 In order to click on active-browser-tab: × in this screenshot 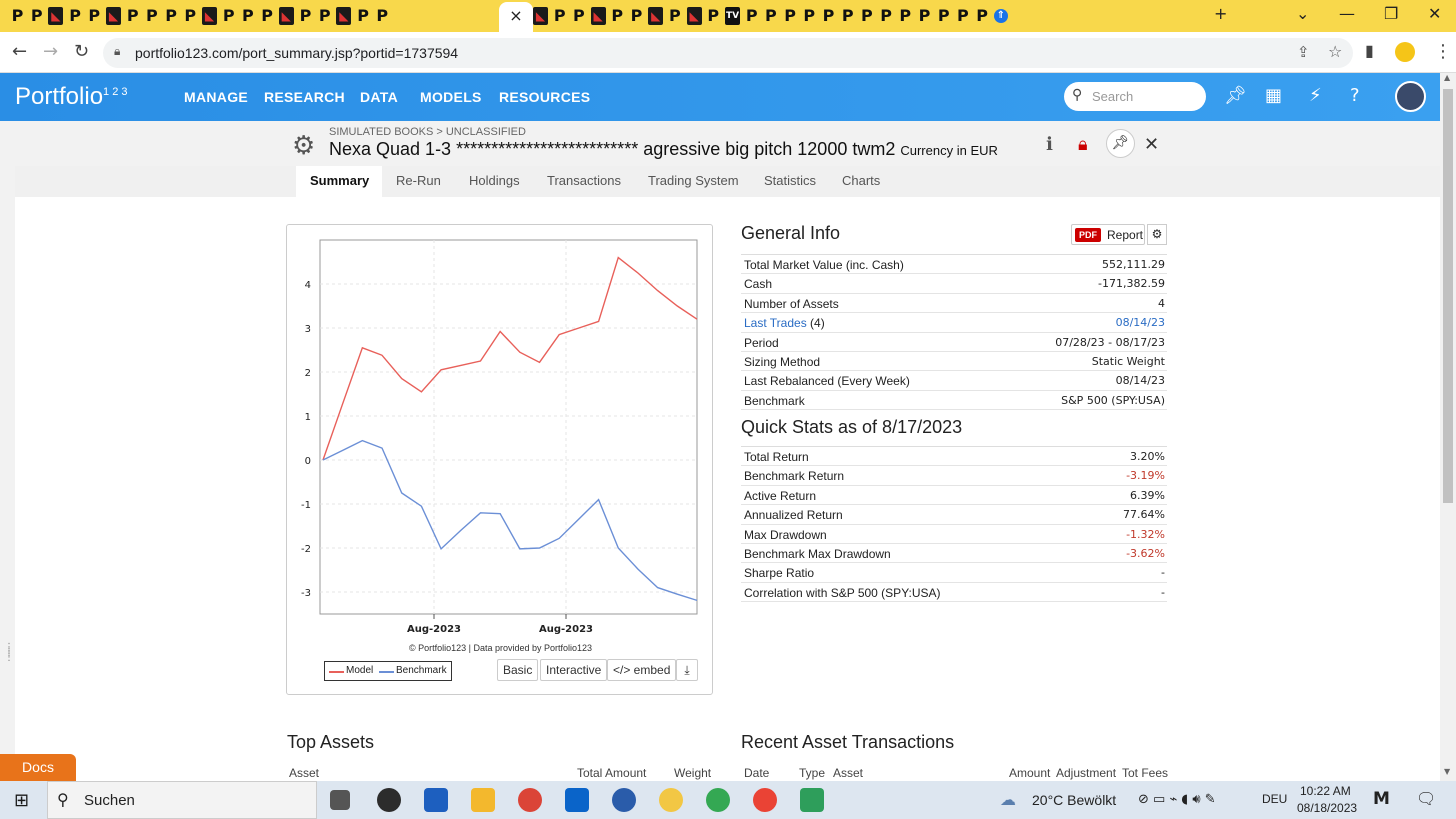, I will do `click(516, 17)`.